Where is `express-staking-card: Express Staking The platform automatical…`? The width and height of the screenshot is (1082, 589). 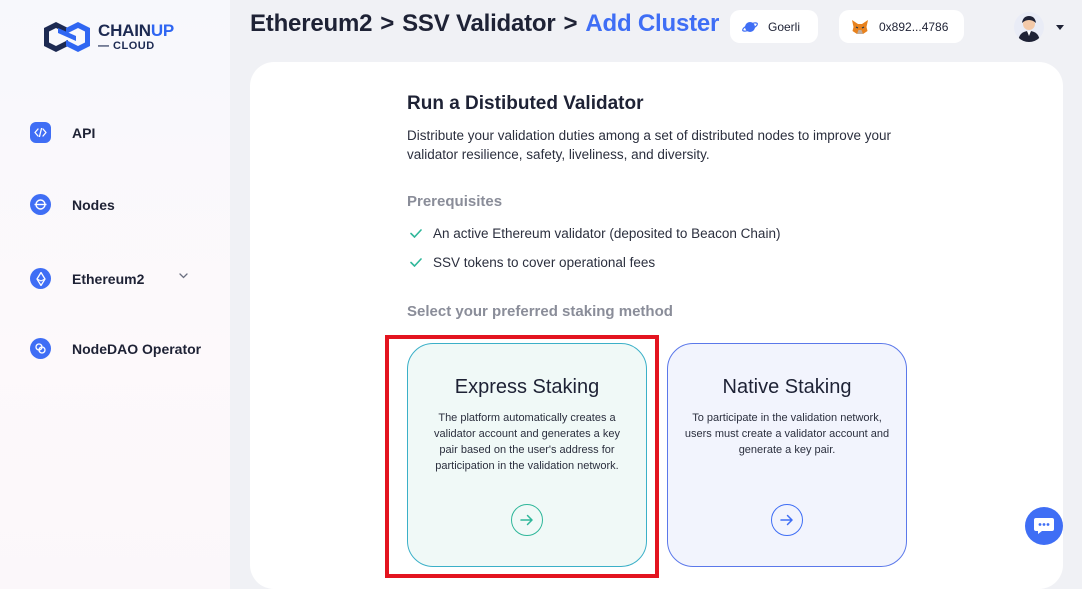 express-staking-card: Express Staking The platform automatical… is located at coordinates (527, 455).